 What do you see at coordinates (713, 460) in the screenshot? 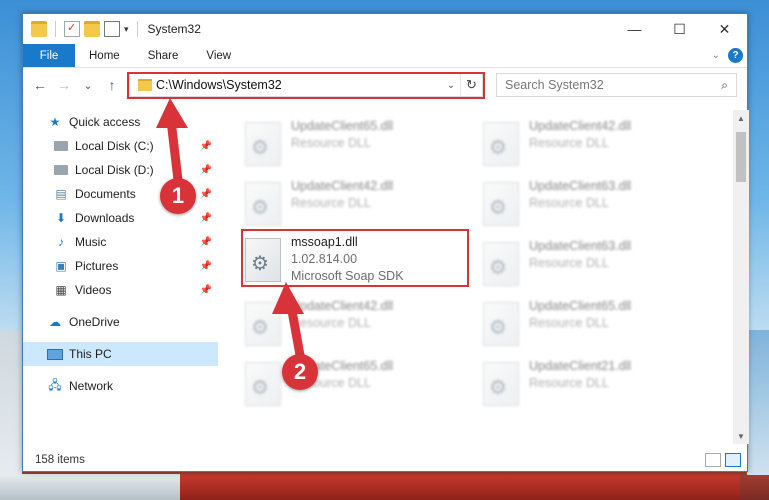
I see `details-view-icon` at bounding box center [713, 460].